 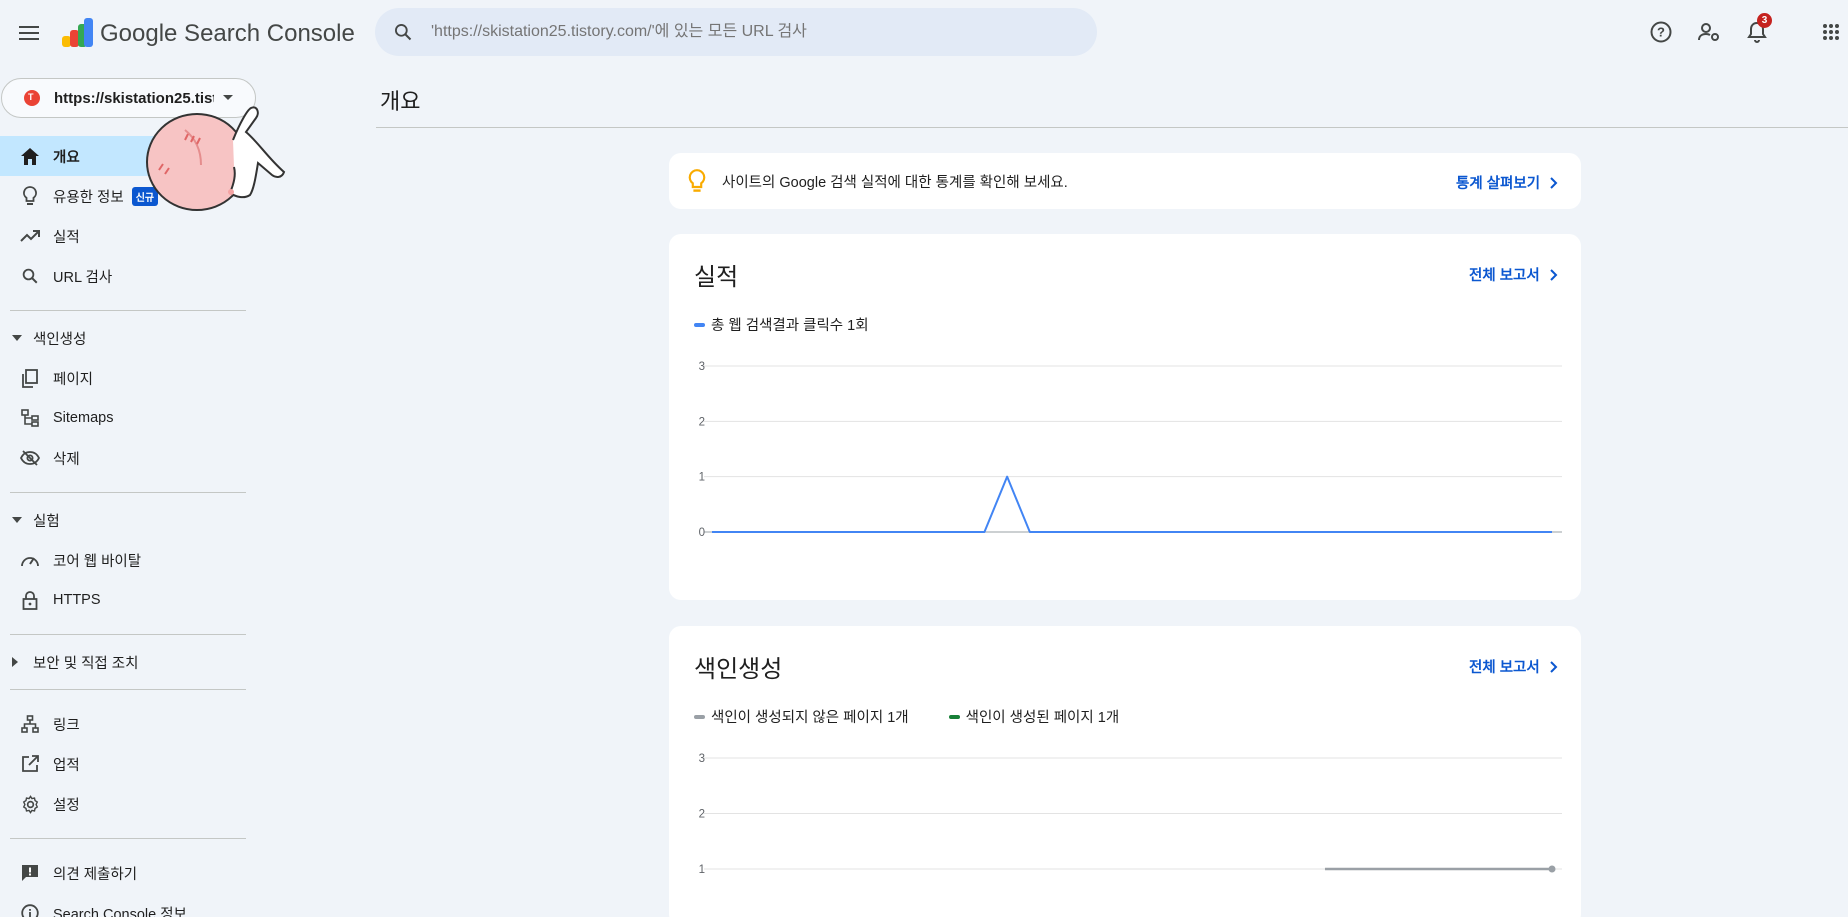 I want to click on menu-icon, so click(x=29, y=33).